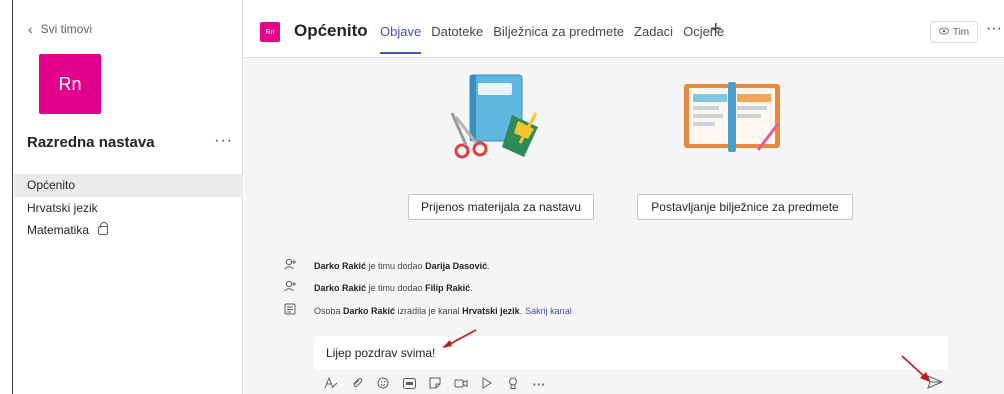 This screenshot has width=1004, height=394. I want to click on sidebar-item-hrvatski-jezik: Hrvatski jezik, so click(128, 208).